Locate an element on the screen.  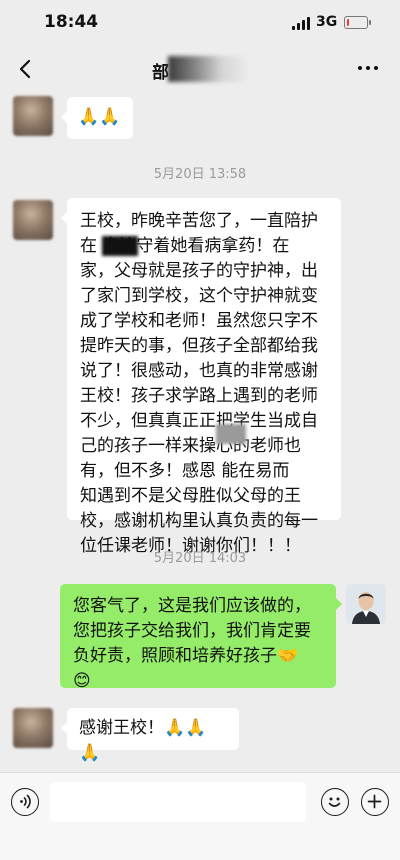
input-bar is located at coordinates (200, 816).